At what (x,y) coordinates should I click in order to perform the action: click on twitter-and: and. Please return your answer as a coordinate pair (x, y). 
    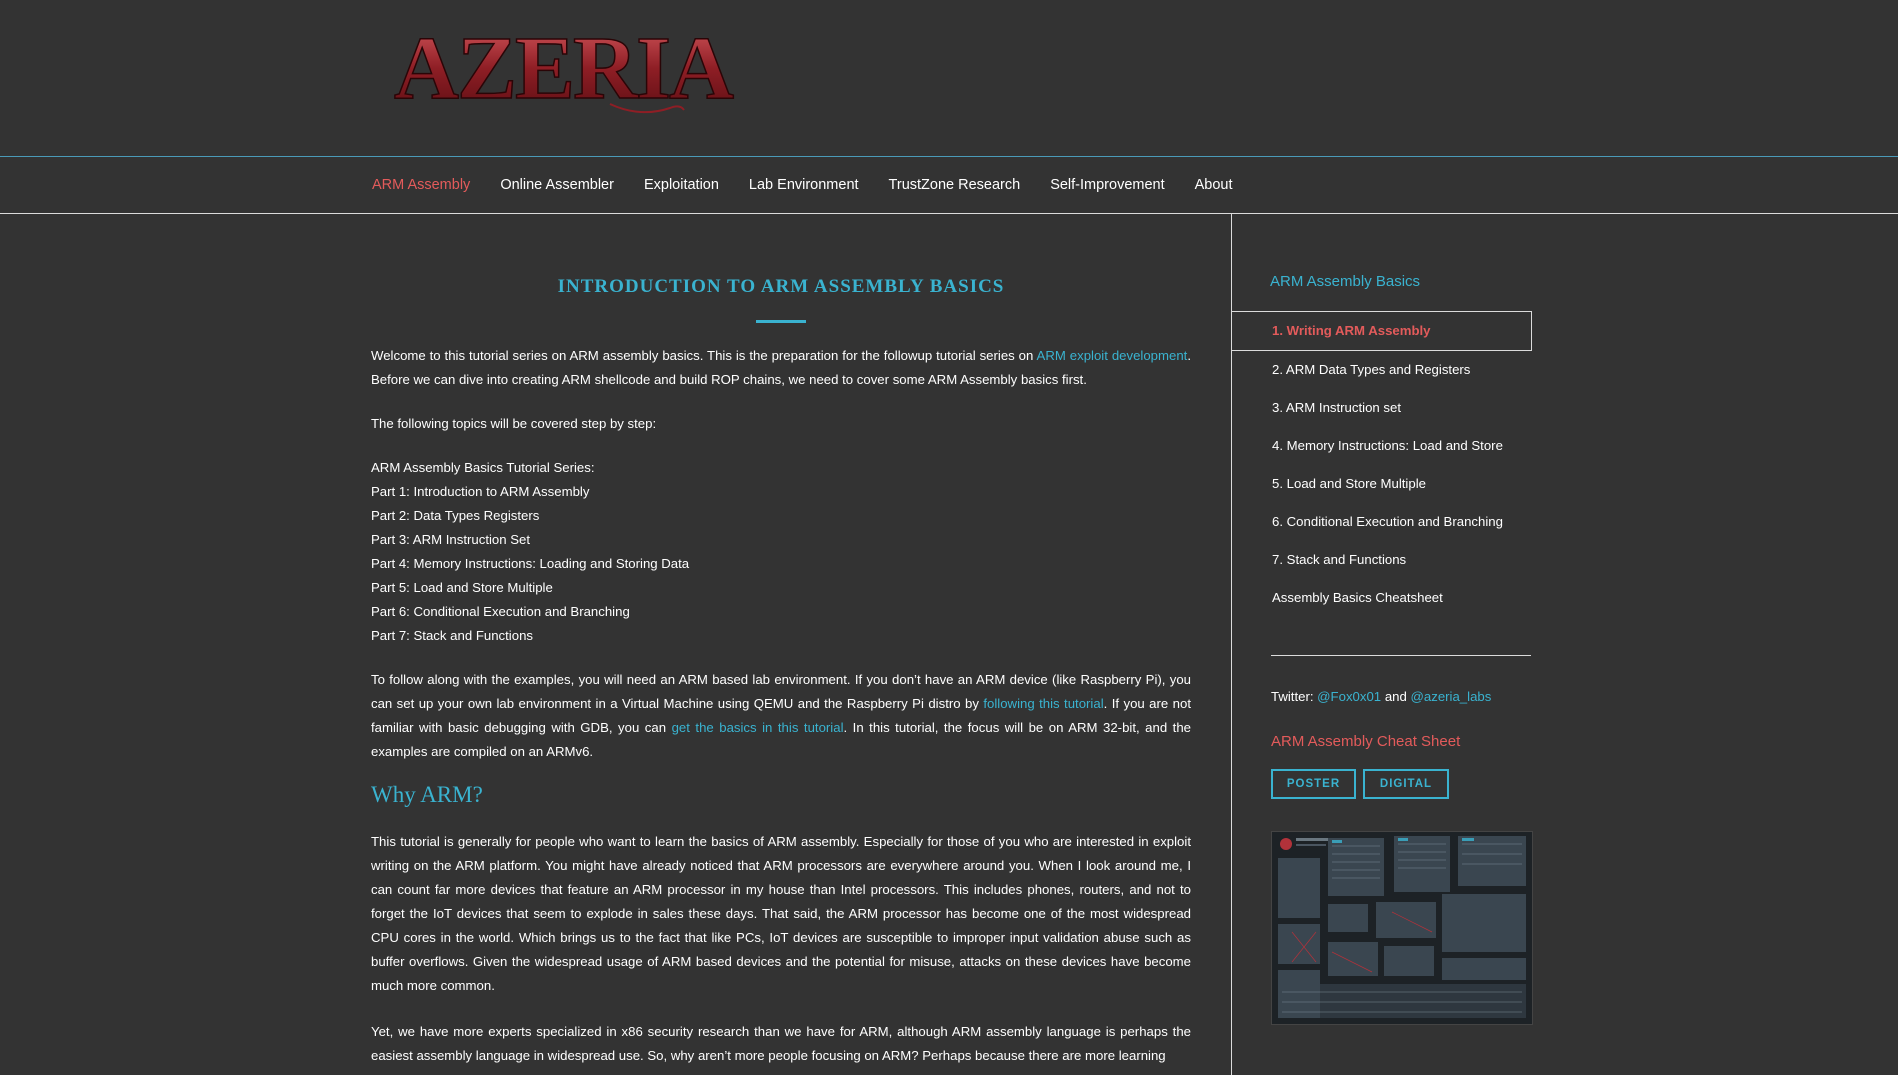
    Looking at the image, I should click on (1395, 696).